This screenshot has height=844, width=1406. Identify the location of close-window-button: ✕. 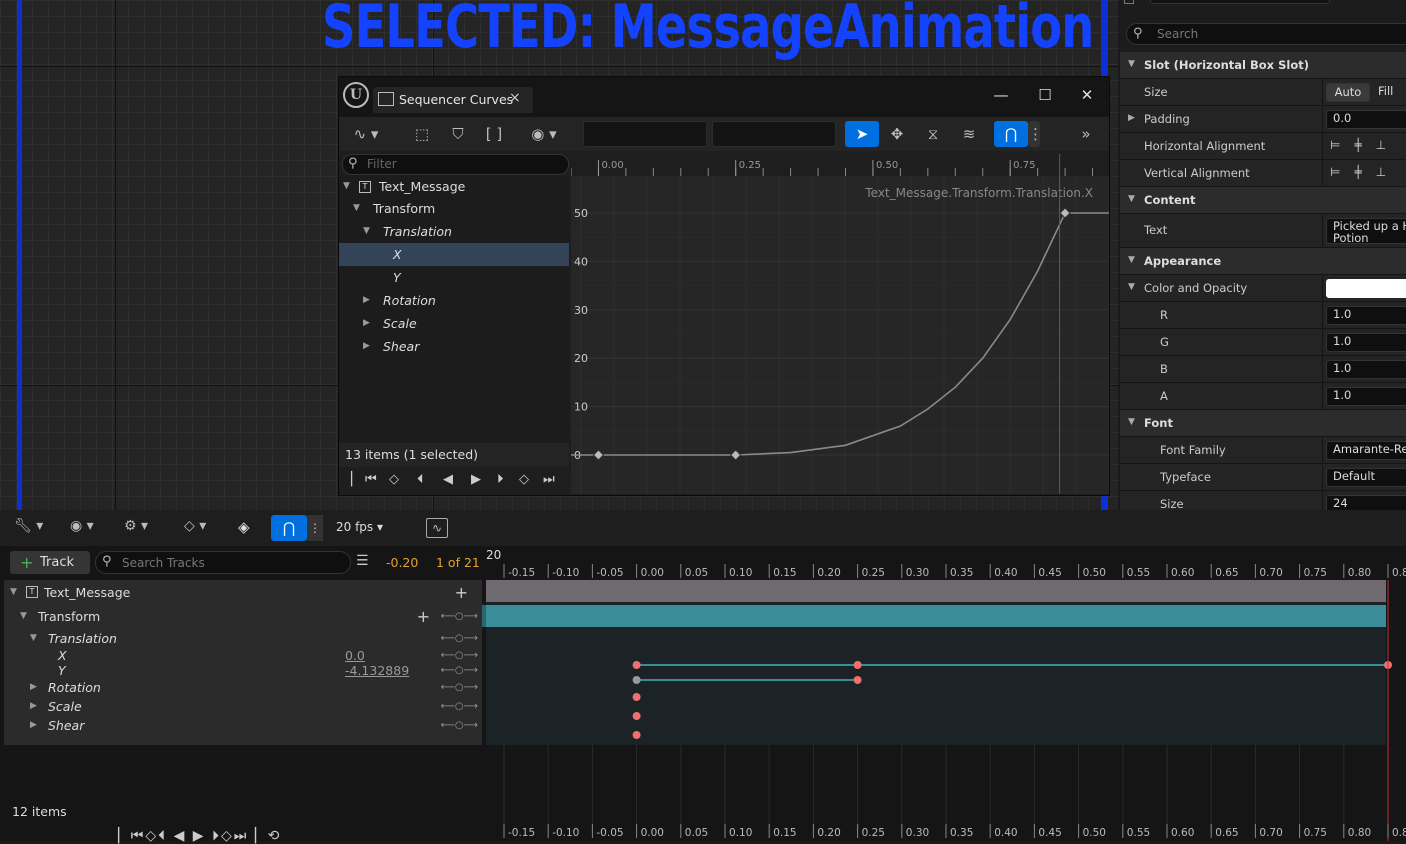
(1087, 95).